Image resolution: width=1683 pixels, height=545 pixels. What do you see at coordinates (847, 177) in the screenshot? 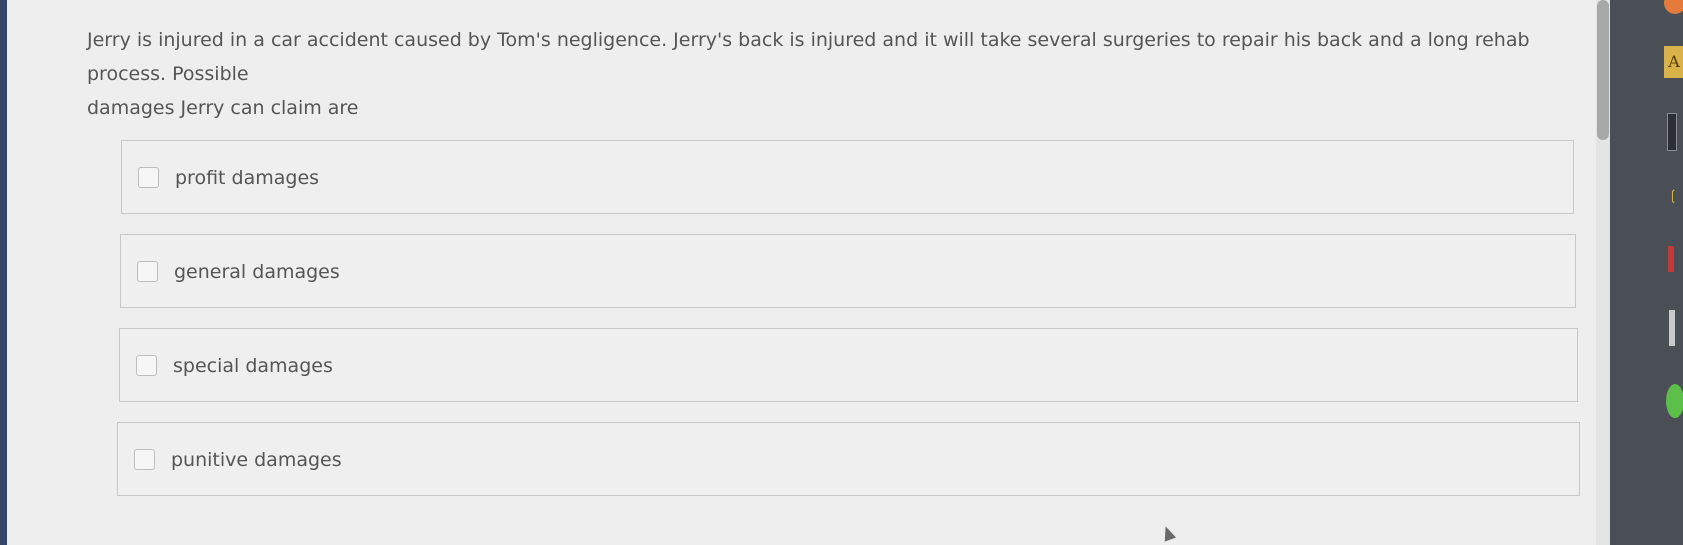
I see `answer-option-profit-damages: profit damages` at bounding box center [847, 177].